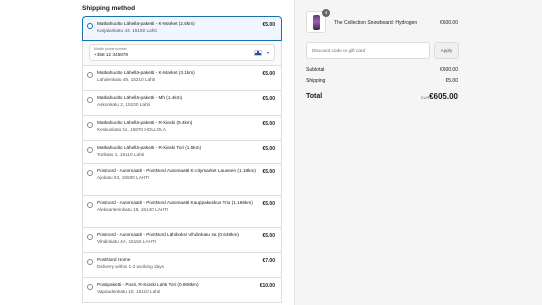 The width and height of the screenshot is (542, 305). What do you see at coordinates (110, 49) in the screenshot?
I see `phone-label: Mobile phone number` at bounding box center [110, 49].